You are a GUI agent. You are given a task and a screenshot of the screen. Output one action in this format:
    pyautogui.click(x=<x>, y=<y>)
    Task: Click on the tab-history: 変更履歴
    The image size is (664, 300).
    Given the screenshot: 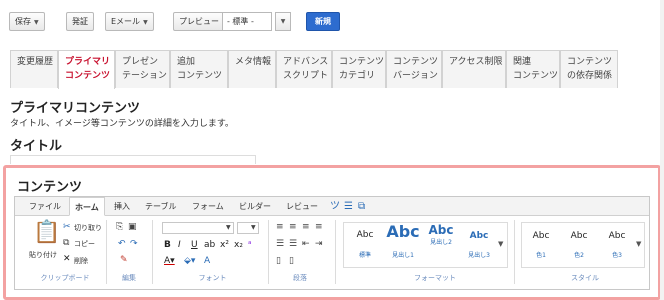 What is the action you would take?
    pyautogui.click(x=34, y=69)
    